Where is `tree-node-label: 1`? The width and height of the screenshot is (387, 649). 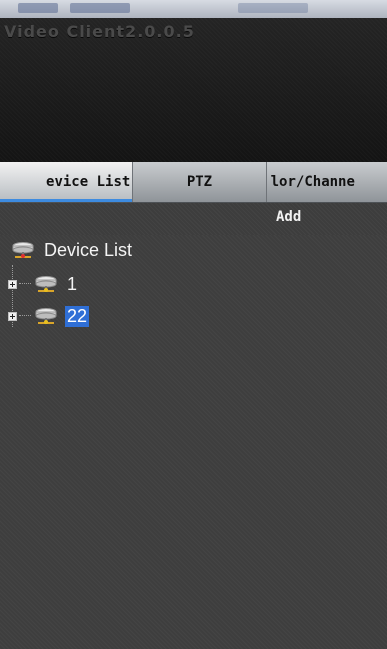 tree-node-label: 1 is located at coordinates (72, 283).